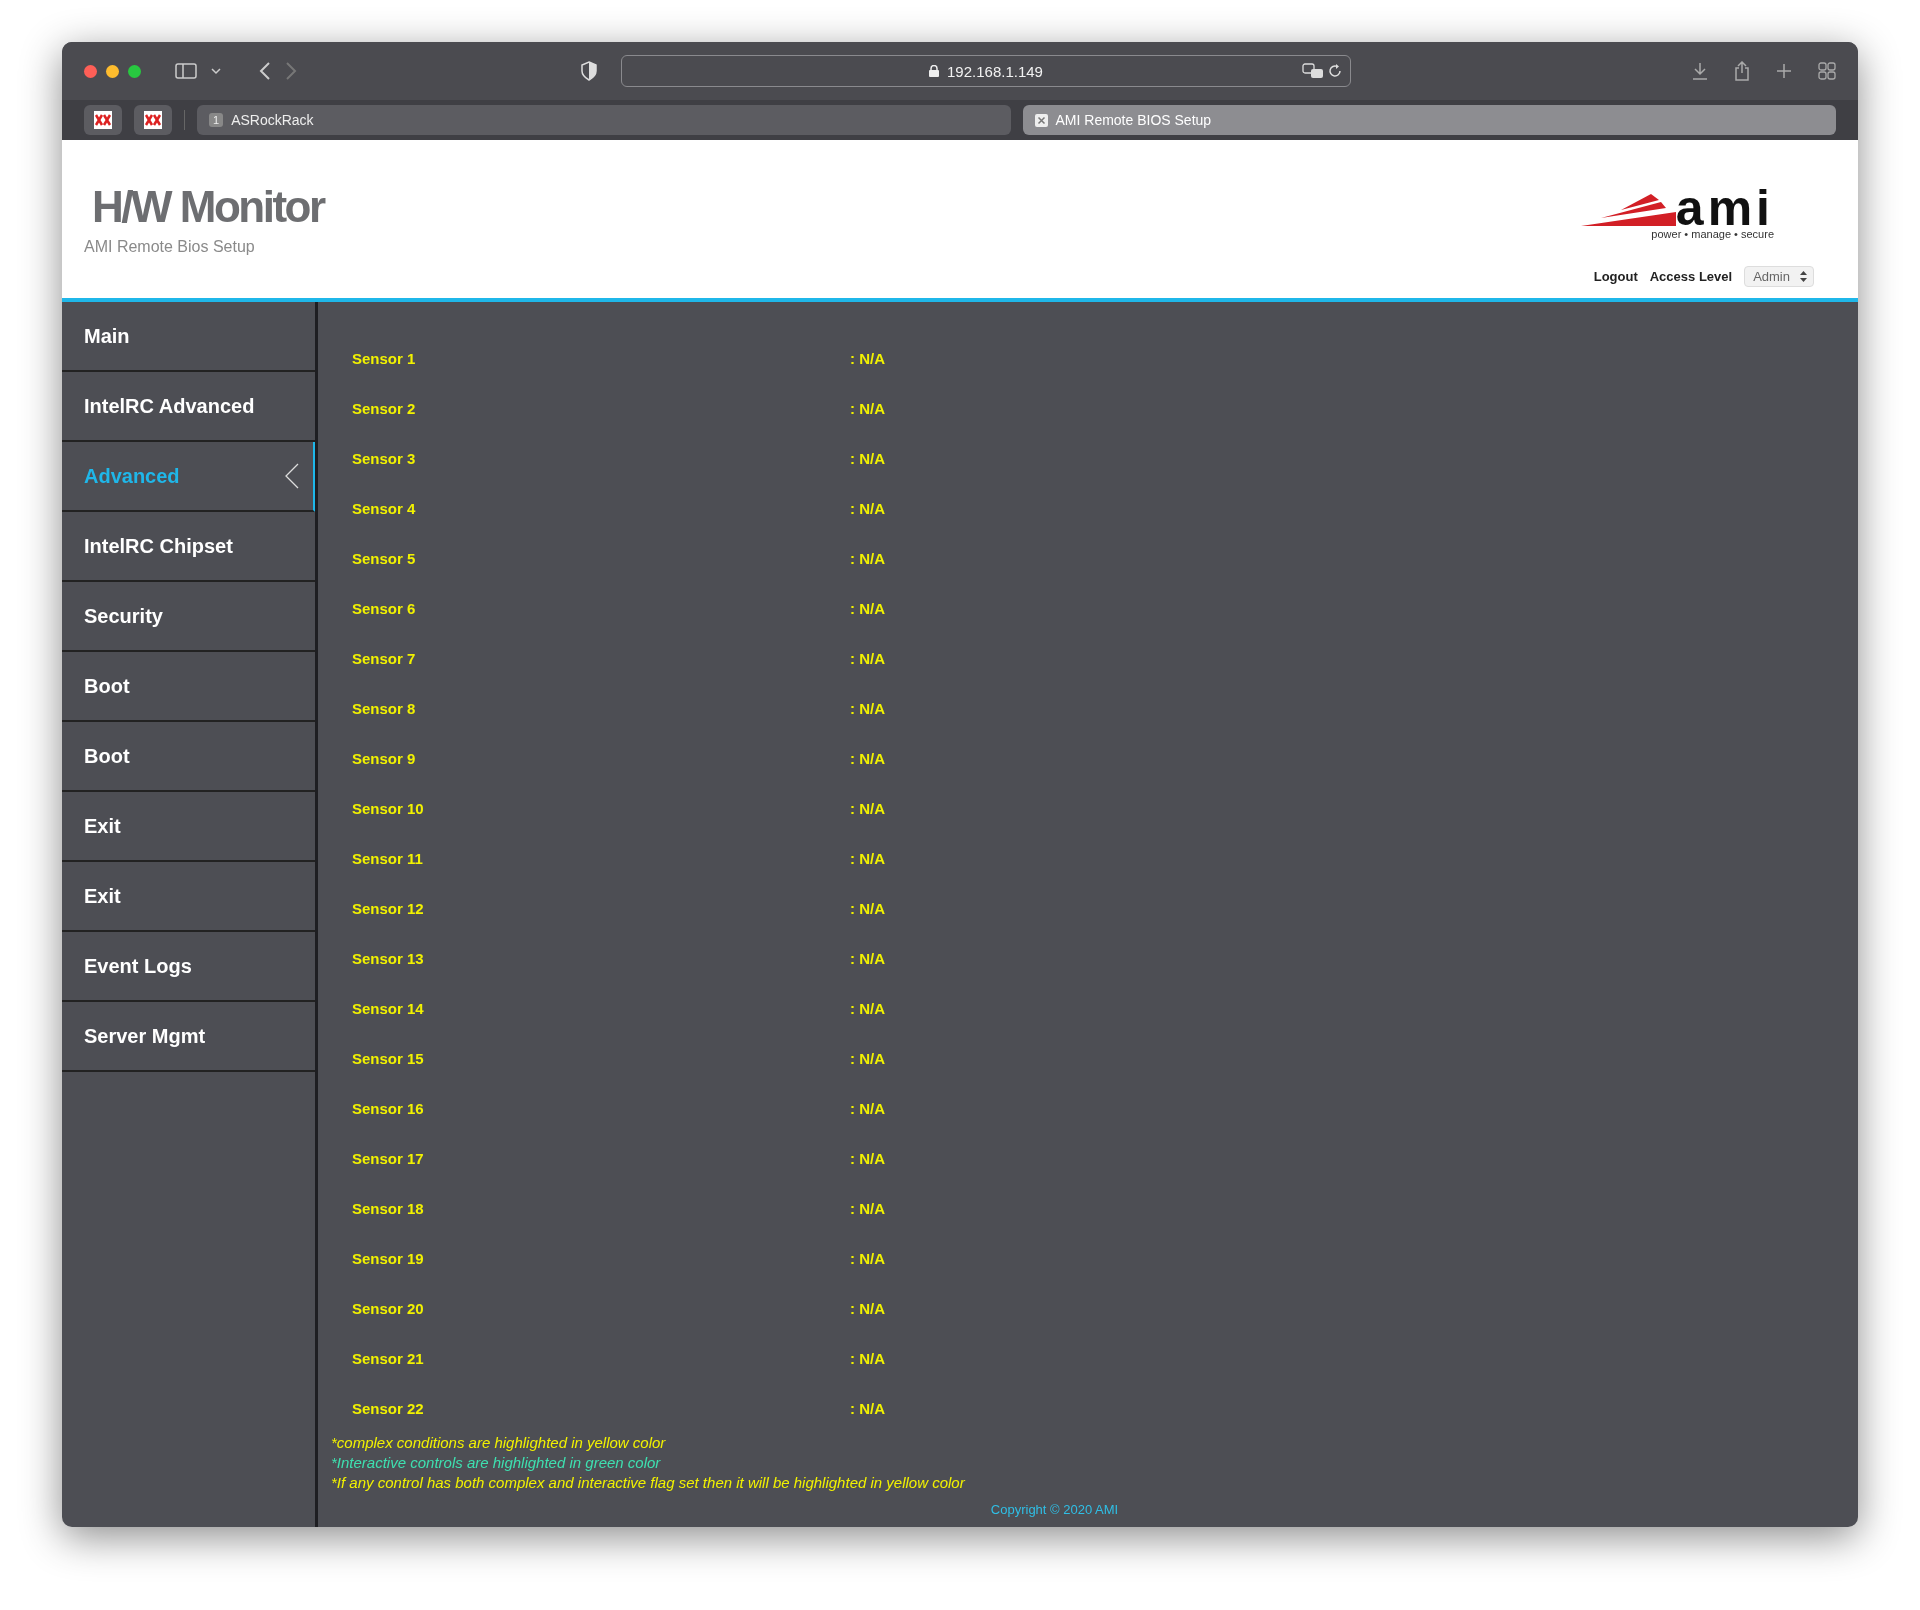 The height and width of the screenshot is (1610, 1920). Describe the element at coordinates (292, 476) in the screenshot. I see `chevron-left-icon` at that location.